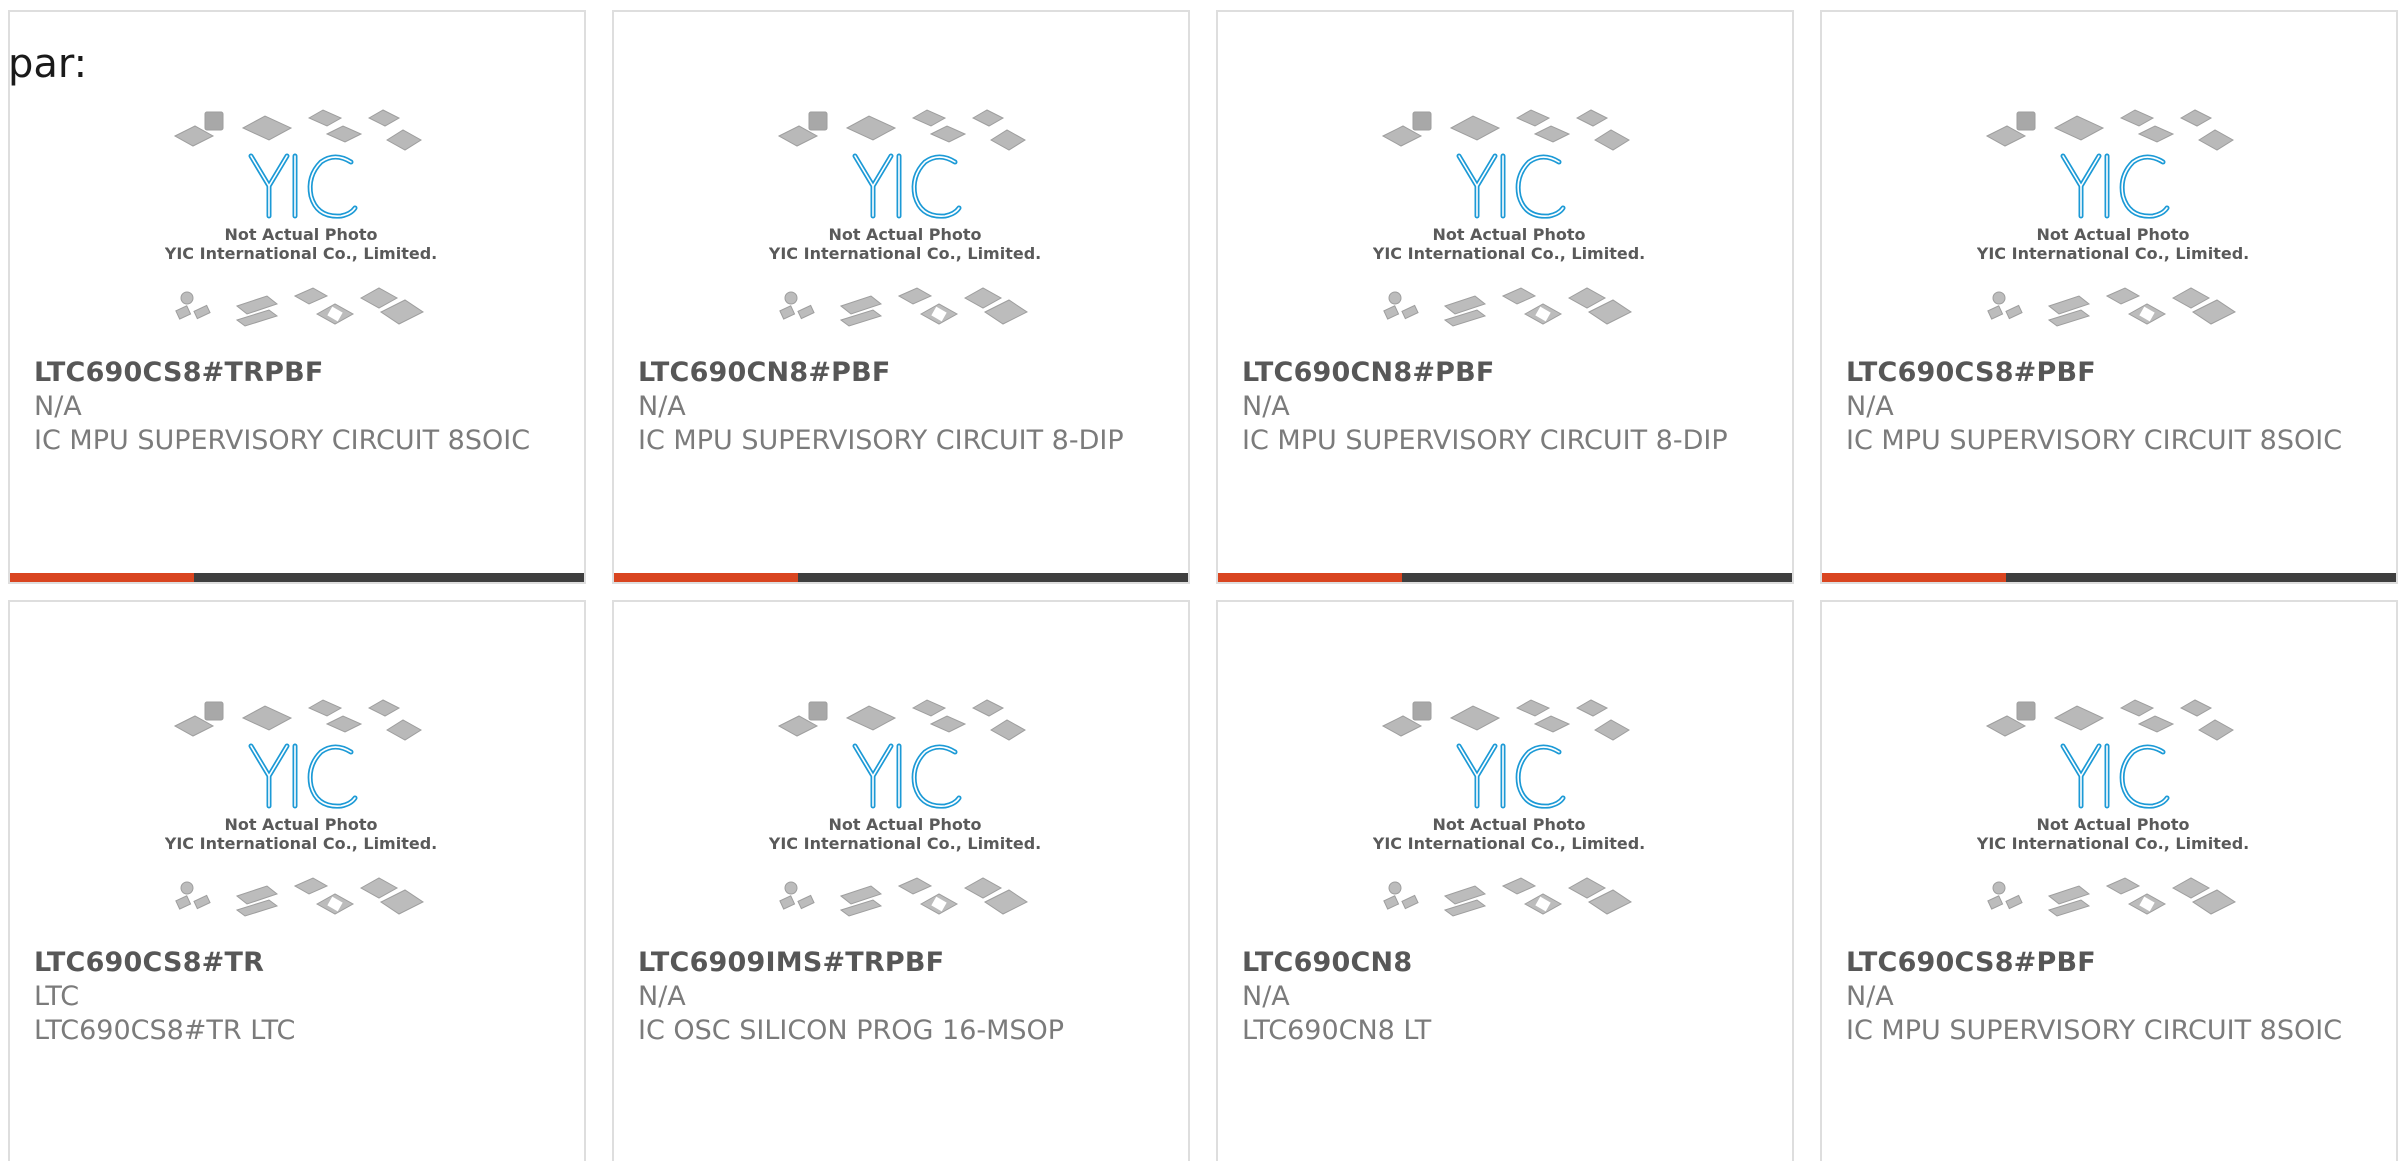 This screenshot has height=1161, width=2407. Describe the element at coordinates (1507, 963) in the screenshot. I see `part-number-link: LTC690CN8` at that location.